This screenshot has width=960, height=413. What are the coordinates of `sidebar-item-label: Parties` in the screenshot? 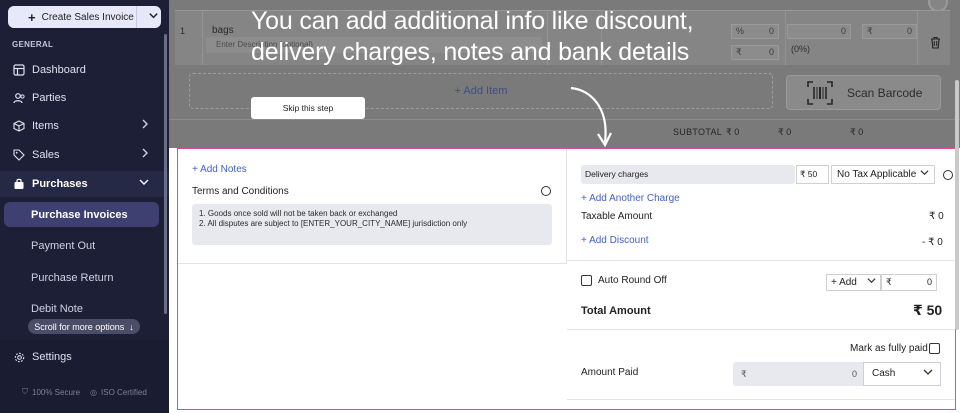 It's located at (49, 98).